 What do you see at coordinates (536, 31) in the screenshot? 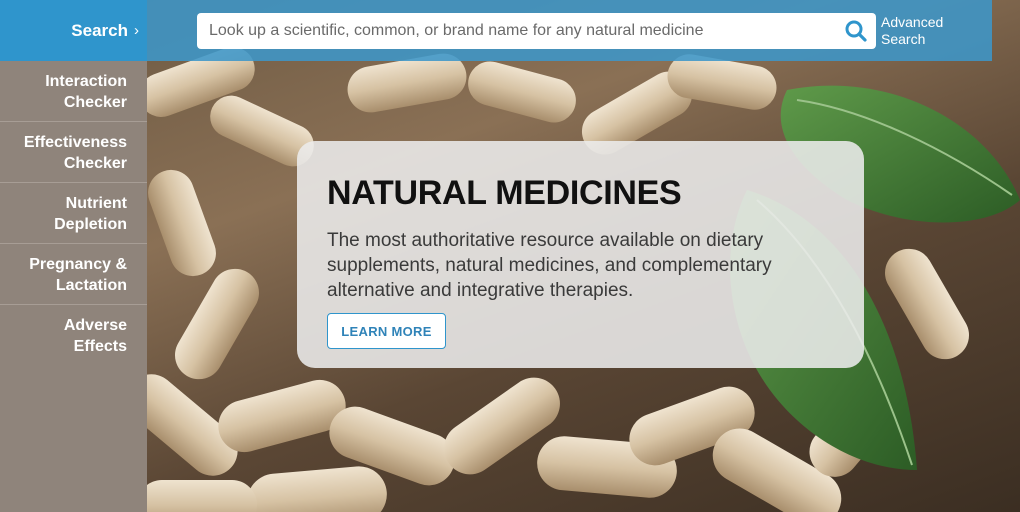
I see `search-input` at bounding box center [536, 31].